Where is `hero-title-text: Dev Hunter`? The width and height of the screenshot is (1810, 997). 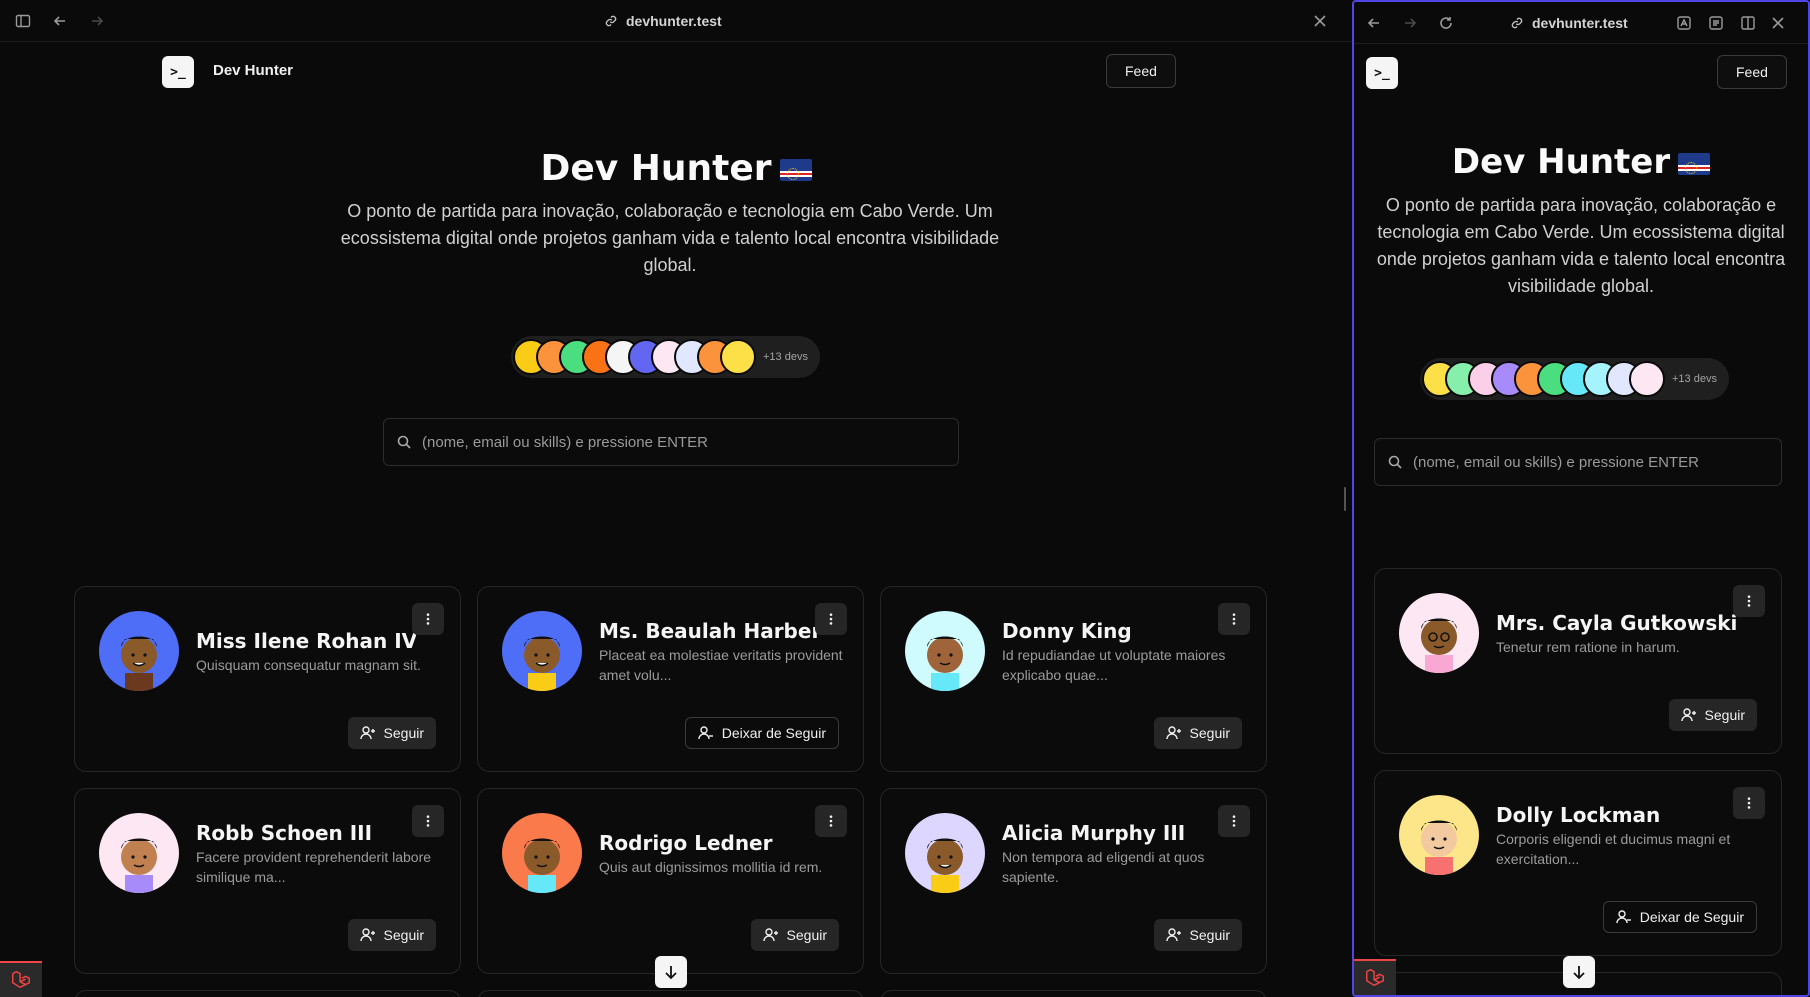
hero-title-text: Dev Hunter is located at coordinates (1561, 162).